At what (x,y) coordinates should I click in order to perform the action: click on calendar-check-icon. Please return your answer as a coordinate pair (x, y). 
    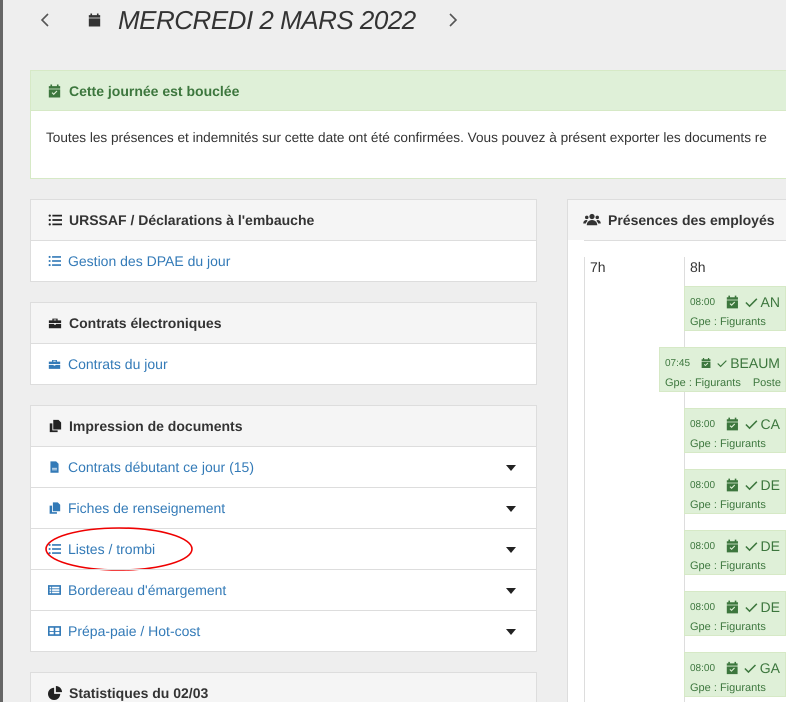
    Looking at the image, I should click on (54, 91).